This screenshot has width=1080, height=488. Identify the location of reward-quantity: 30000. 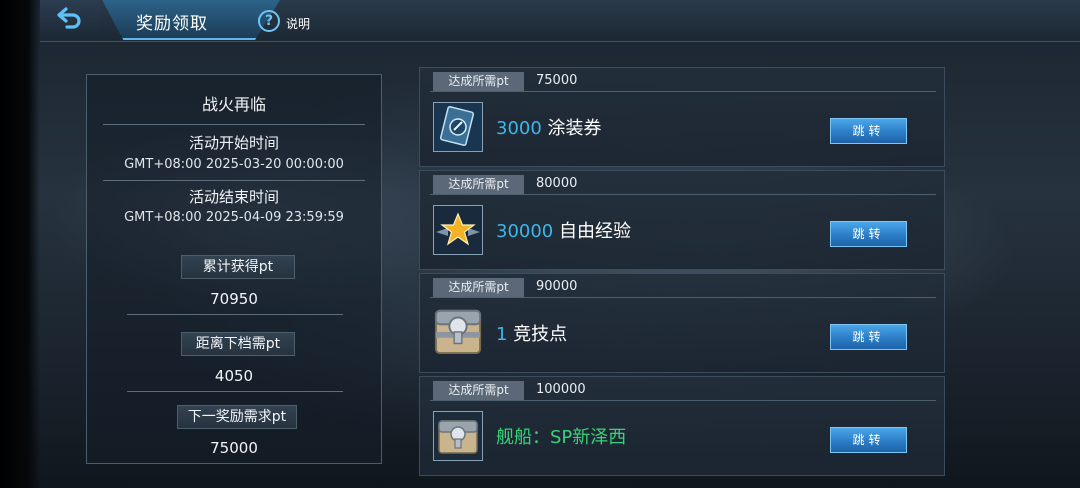
(525, 231).